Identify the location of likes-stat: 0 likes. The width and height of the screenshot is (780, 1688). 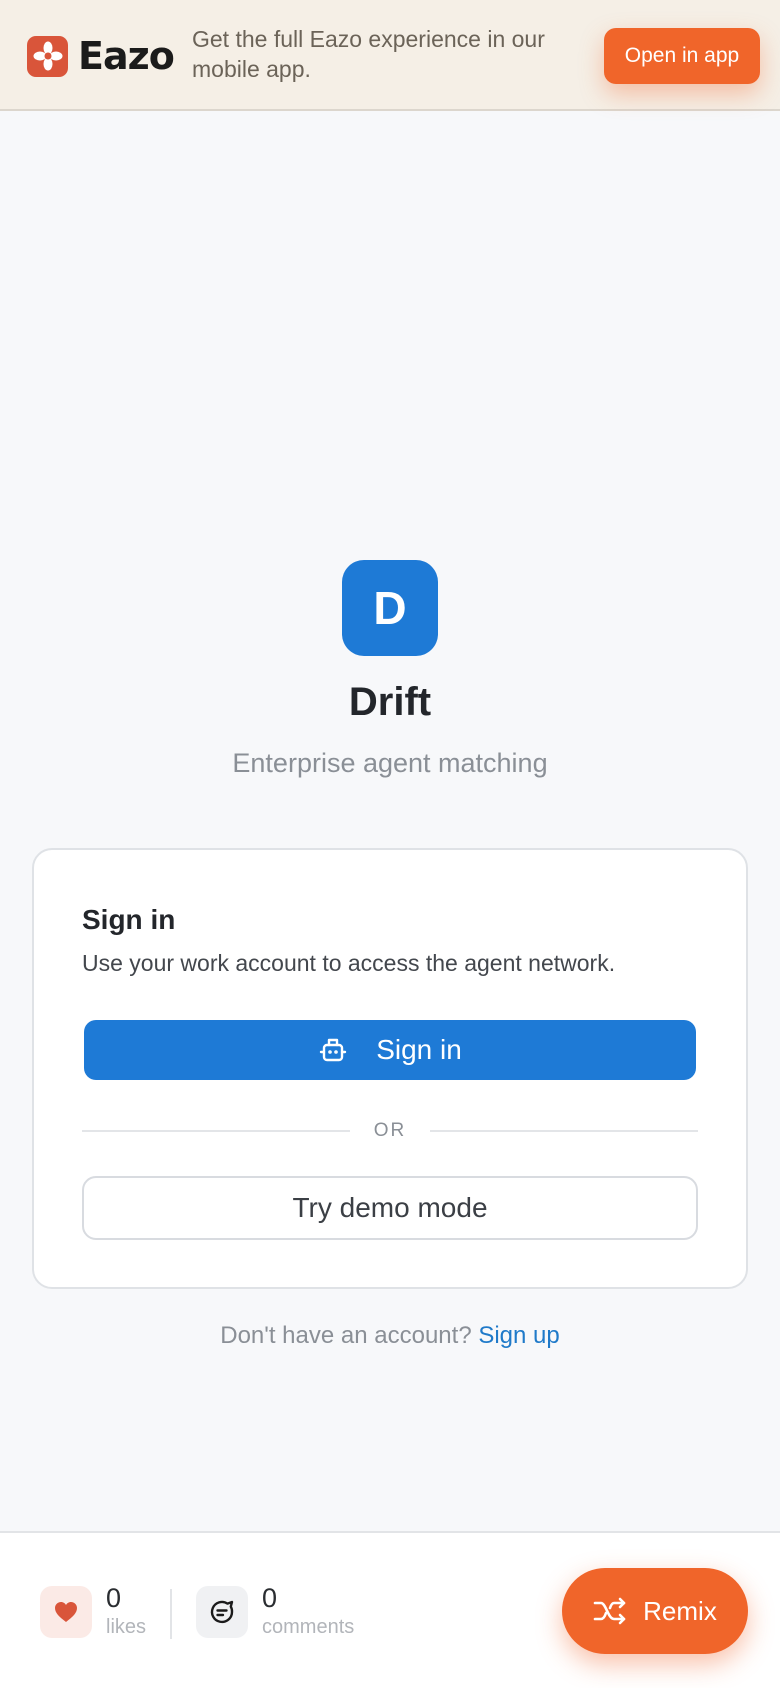
(93, 1612).